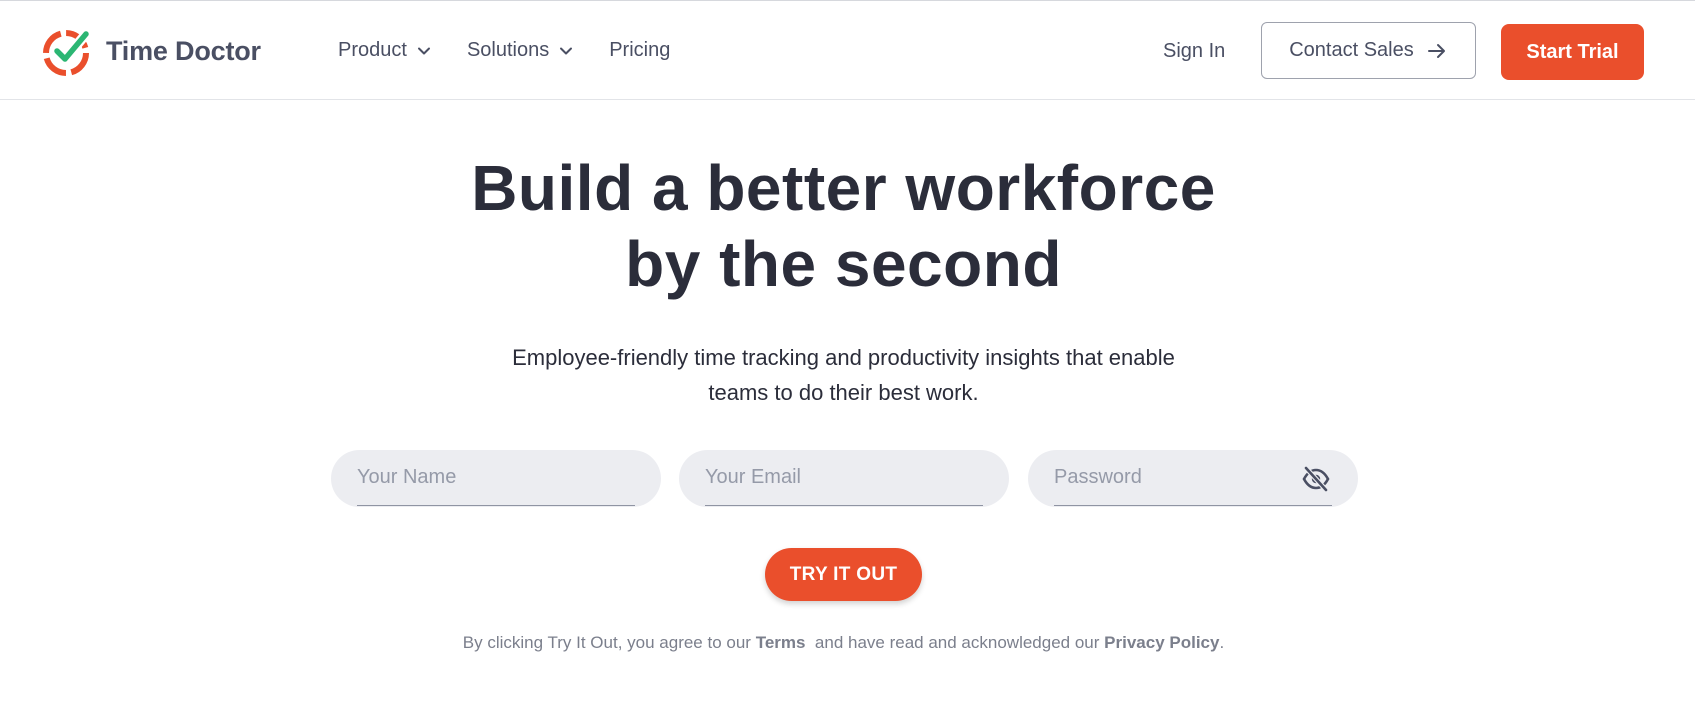 The width and height of the screenshot is (1695, 701). What do you see at coordinates (1316, 479) in the screenshot?
I see `eye-off-icon` at bounding box center [1316, 479].